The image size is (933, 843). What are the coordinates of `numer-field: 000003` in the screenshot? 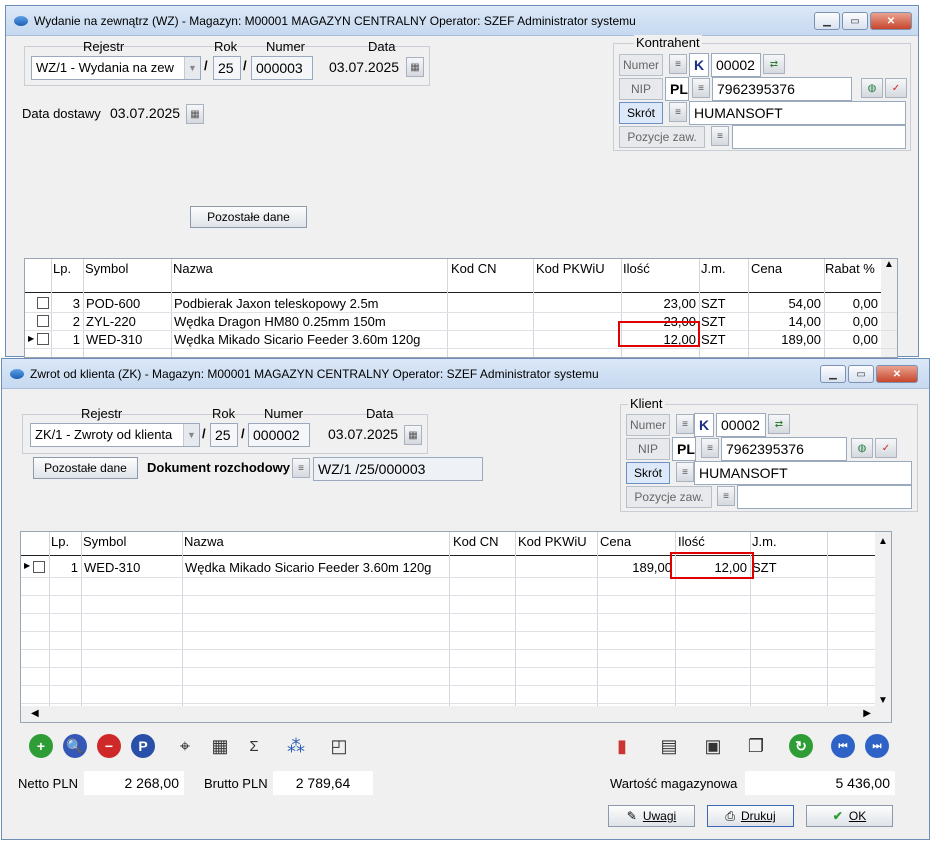 It's located at (282, 68).